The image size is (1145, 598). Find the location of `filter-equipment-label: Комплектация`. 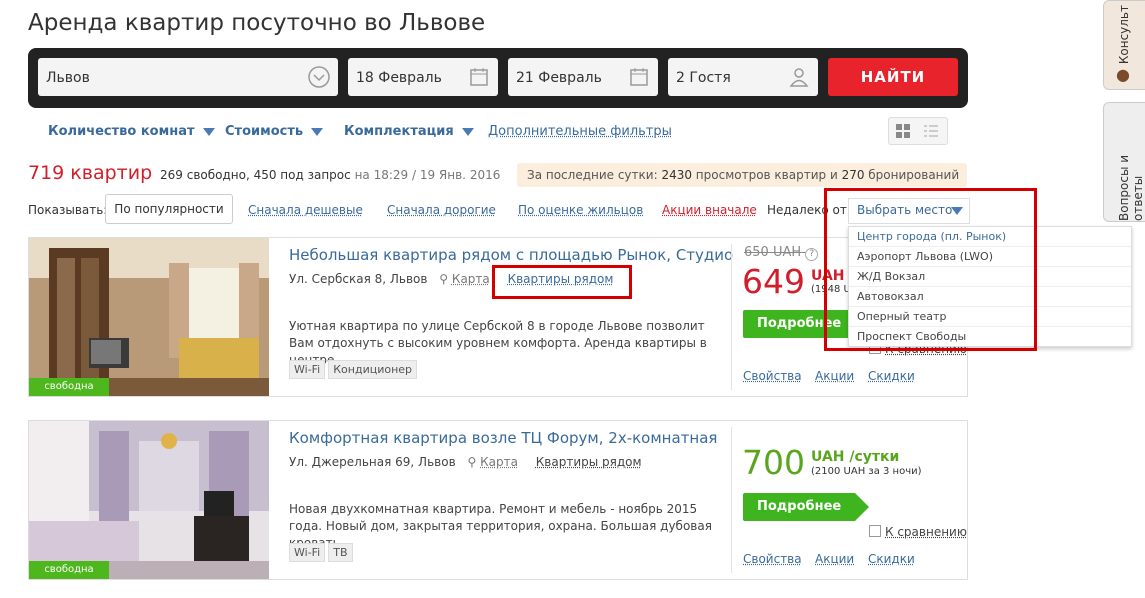

filter-equipment-label: Комплектация is located at coordinates (399, 131).